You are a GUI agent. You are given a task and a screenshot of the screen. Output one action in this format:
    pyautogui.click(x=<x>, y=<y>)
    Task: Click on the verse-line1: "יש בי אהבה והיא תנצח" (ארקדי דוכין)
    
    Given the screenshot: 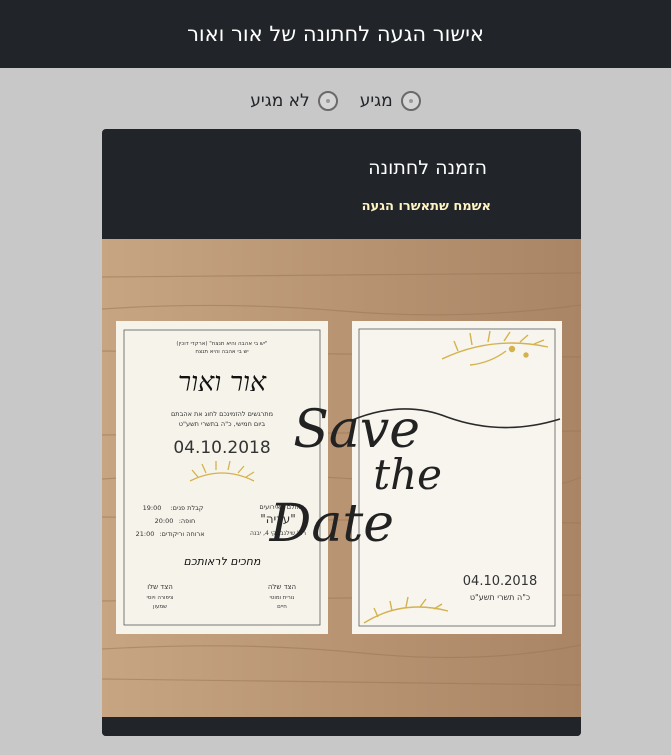 What is the action you would take?
    pyautogui.click(x=221, y=344)
    